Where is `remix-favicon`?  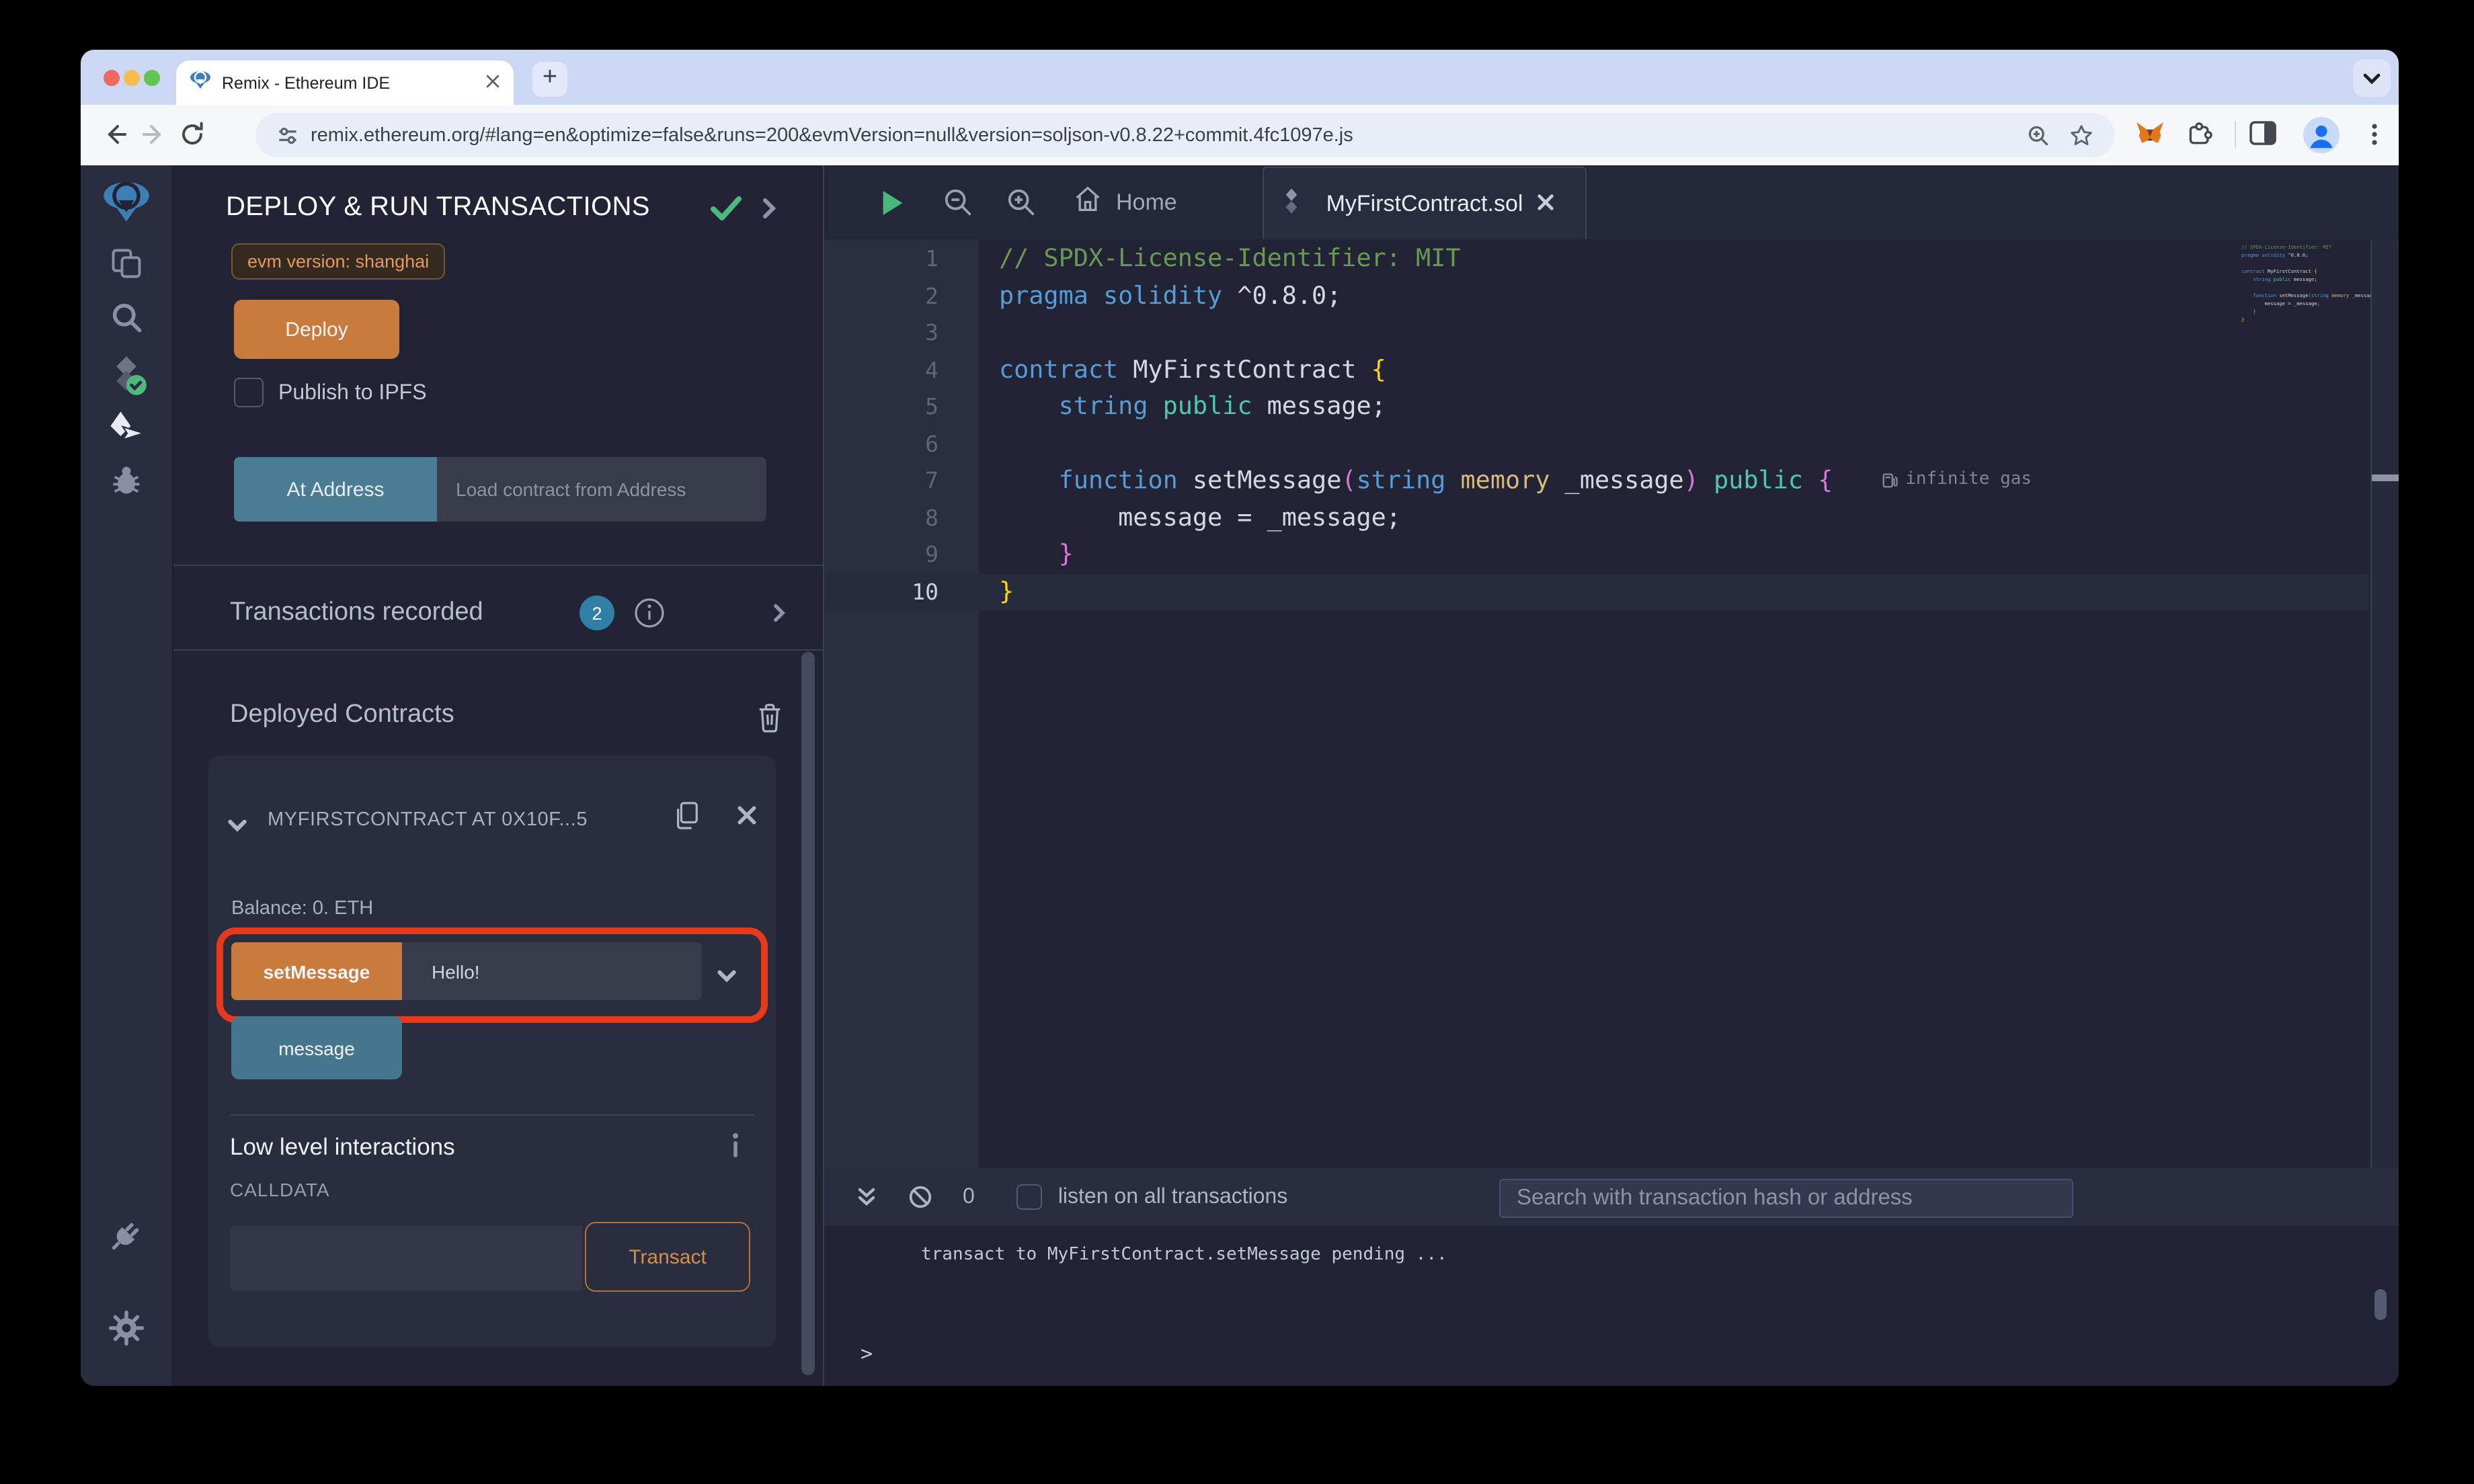
remix-favicon is located at coordinates (200, 83).